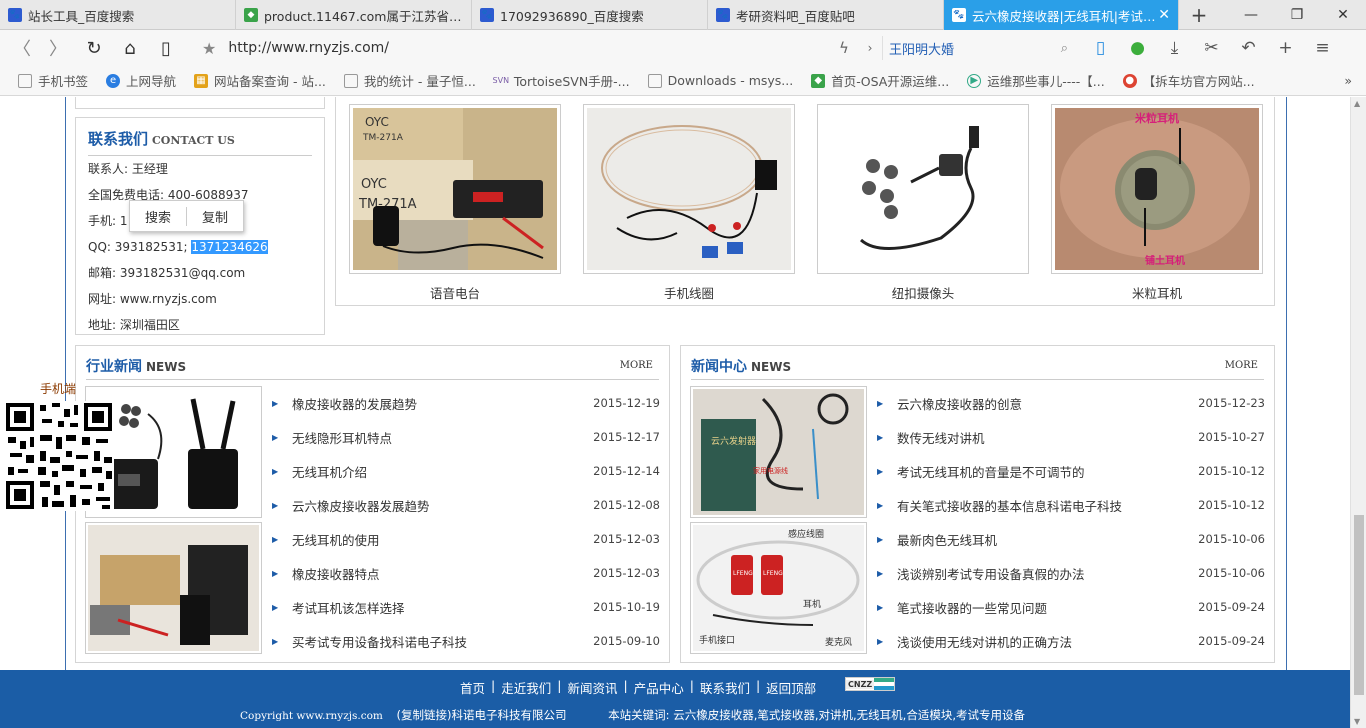  I want to click on context-copy-button: 复制, so click(214, 216).